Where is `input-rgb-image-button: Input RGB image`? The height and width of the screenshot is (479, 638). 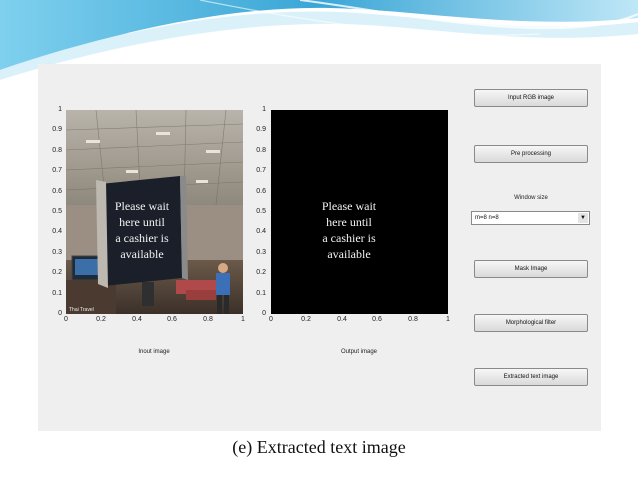 input-rgb-image-button: Input RGB image is located at coordinates (531, 98).